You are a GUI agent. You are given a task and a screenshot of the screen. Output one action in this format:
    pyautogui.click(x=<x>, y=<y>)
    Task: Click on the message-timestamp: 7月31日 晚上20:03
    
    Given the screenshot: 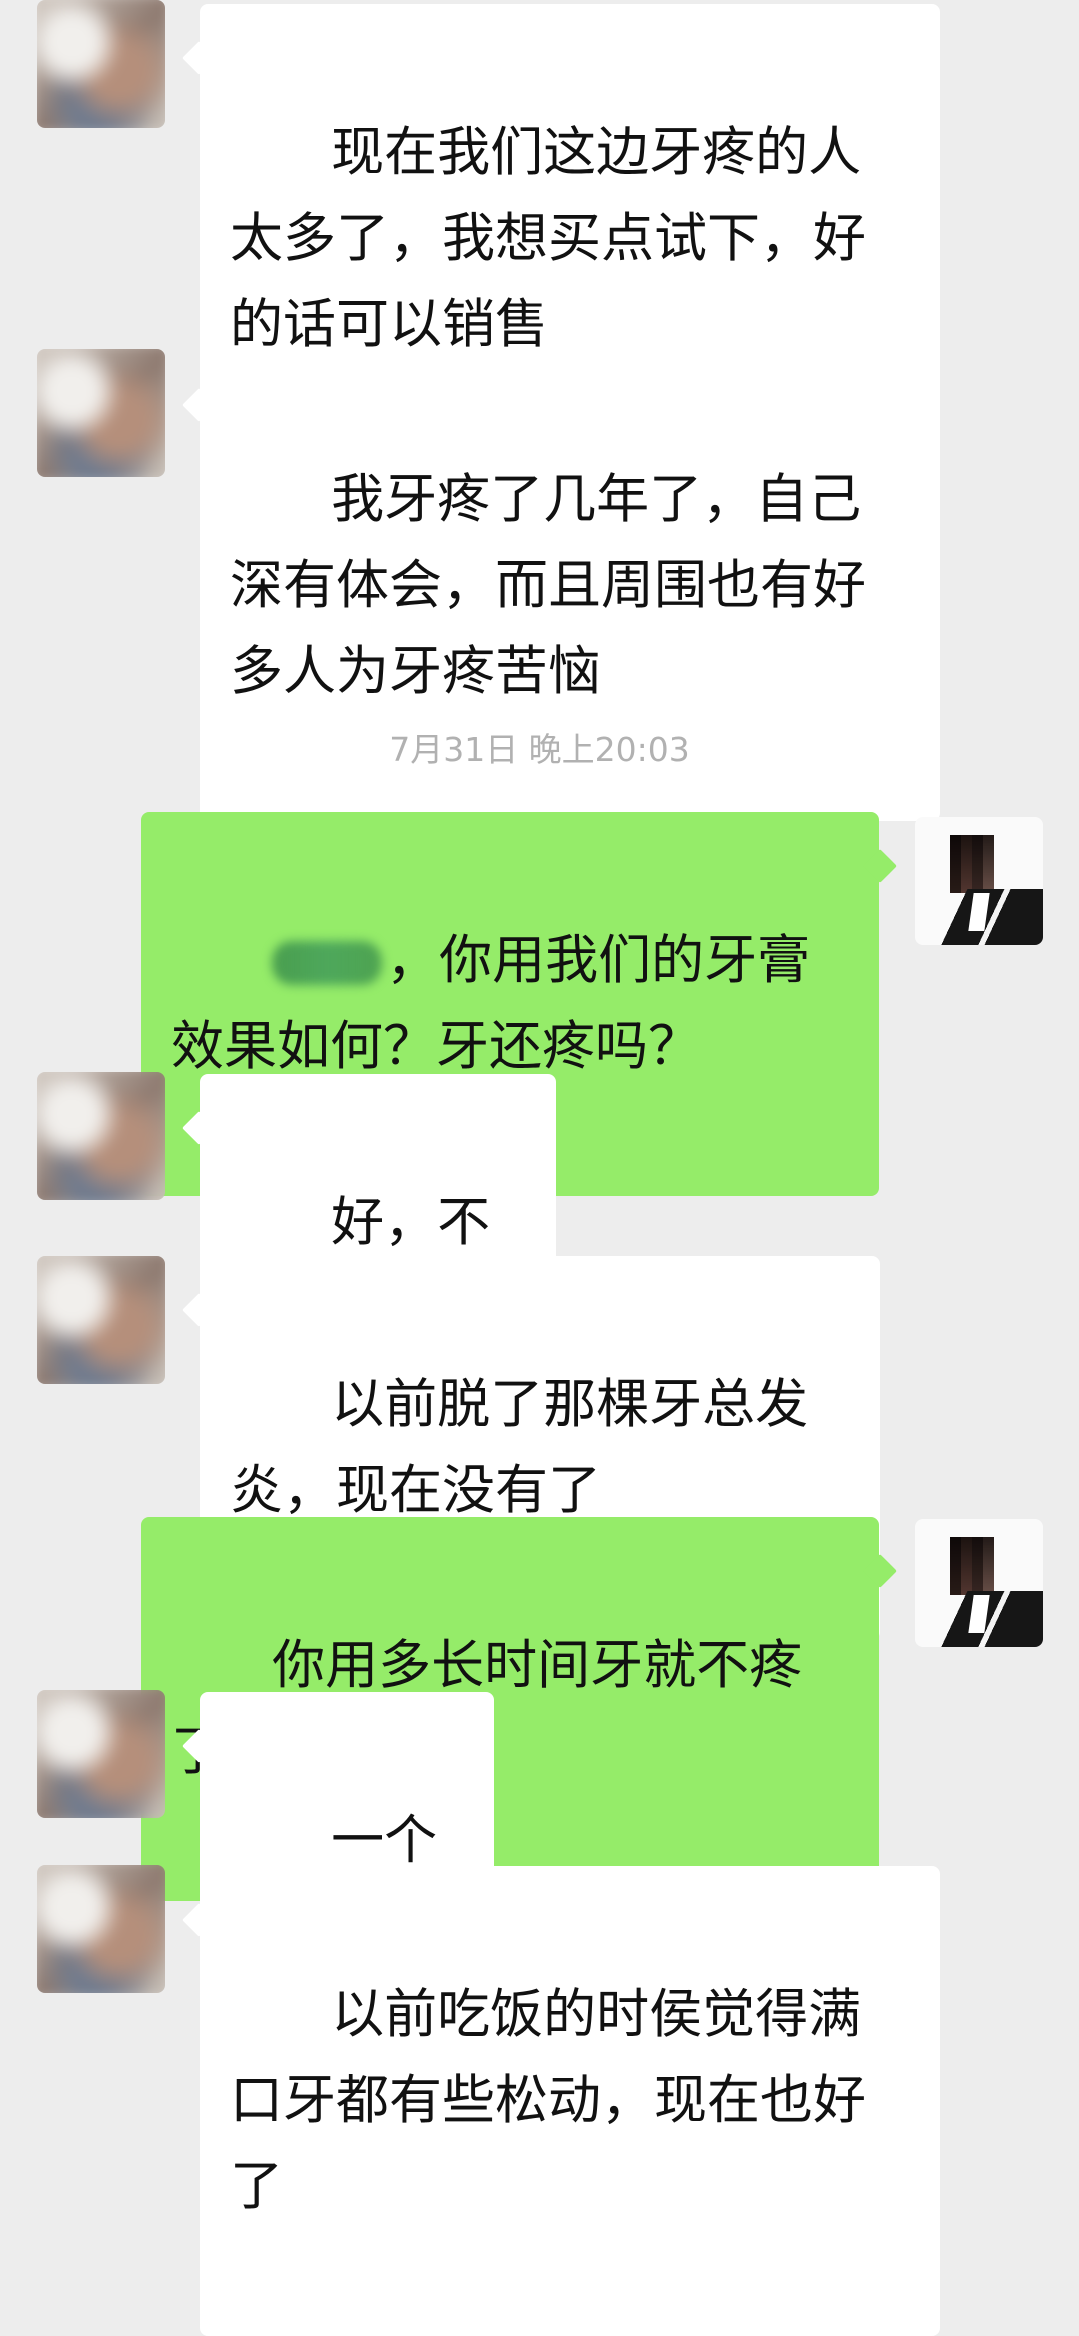 What is the action you would take?
    pyautogui.click(x=539, y=750)
    